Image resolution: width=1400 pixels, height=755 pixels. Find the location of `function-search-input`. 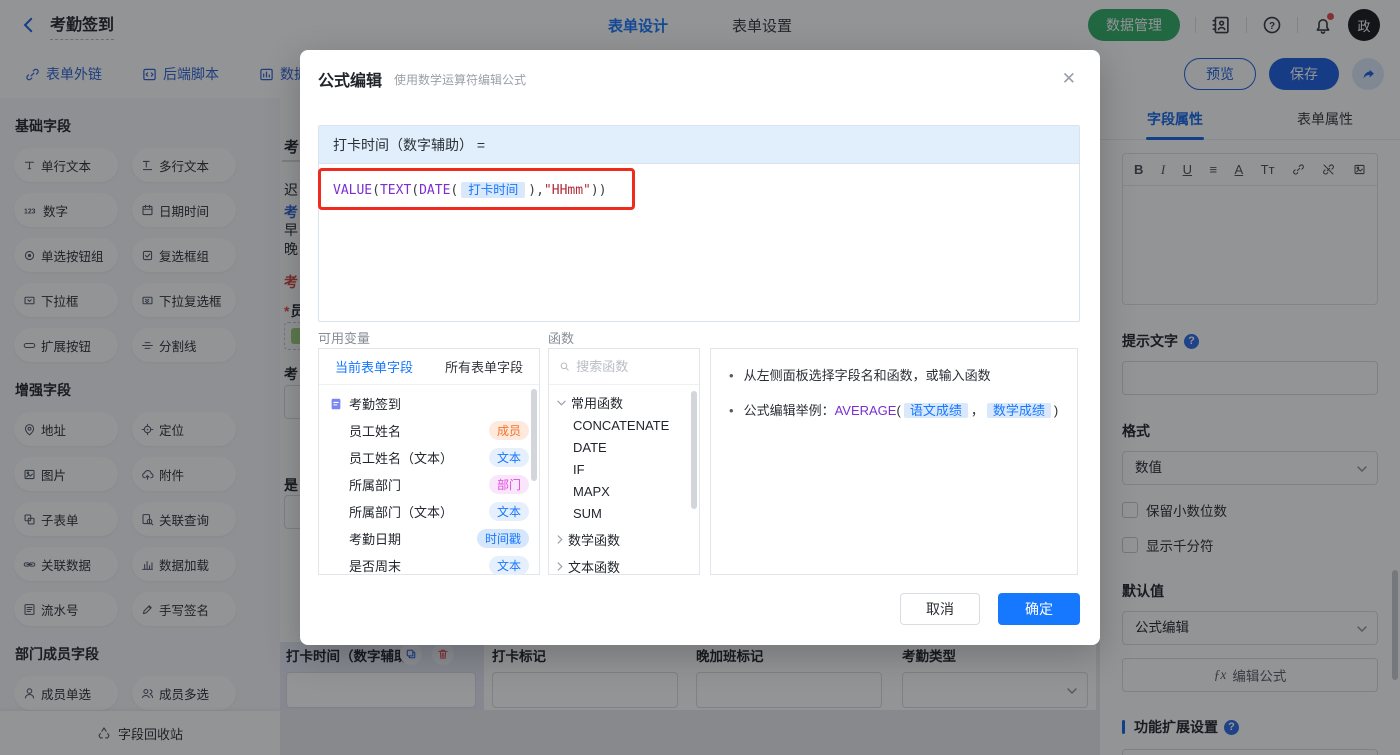

function-search-input is located at coordinates (632, 366).